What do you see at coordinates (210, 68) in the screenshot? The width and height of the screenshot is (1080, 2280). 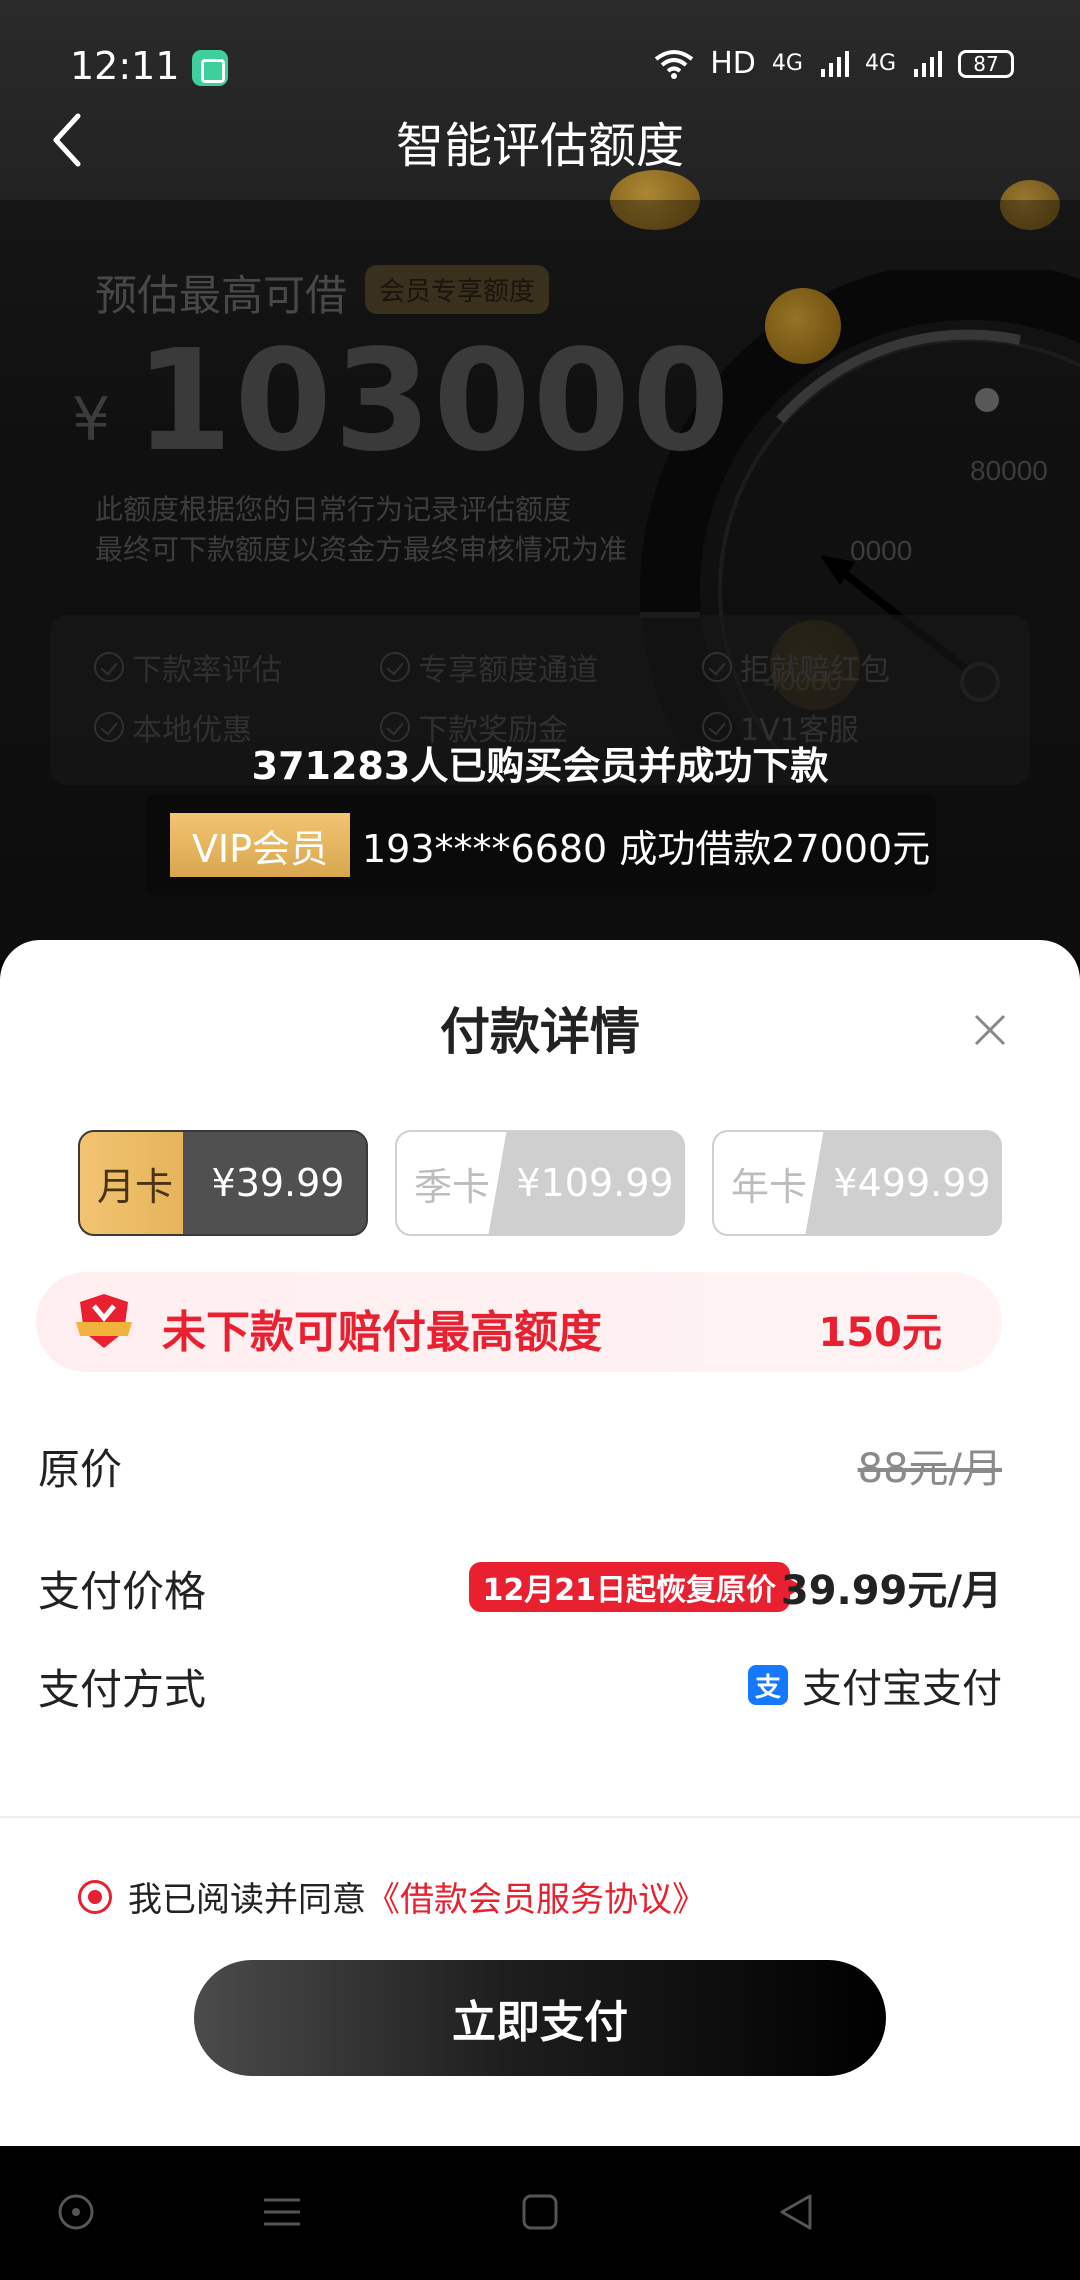 I see `app-notification-icon` at bounding box center [210, 68].